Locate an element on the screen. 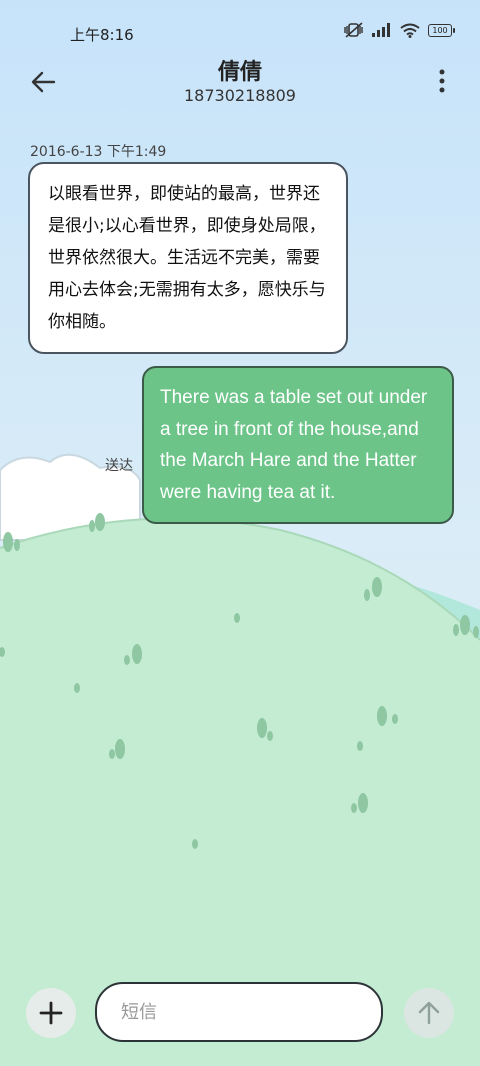 The height and width of the screenshot is (1066, 480). message-input is located at coordinates (239, 1012).